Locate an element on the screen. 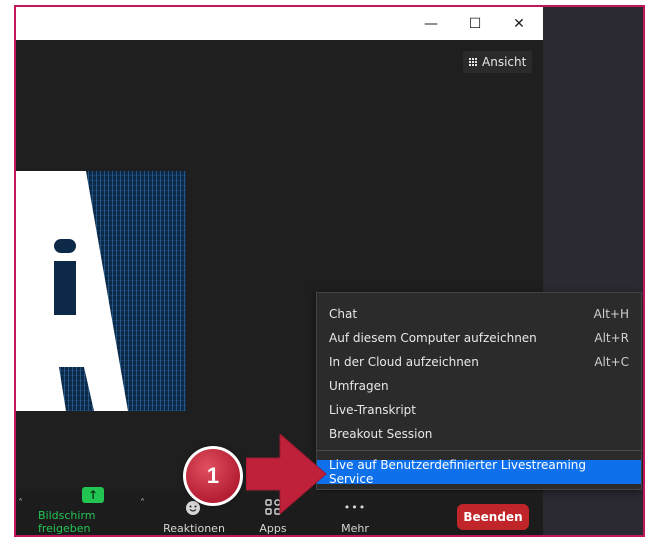 This screenshot has width=649, height=540. menu-item-shortcut: Alt+R is located at coordinates (611, 338).